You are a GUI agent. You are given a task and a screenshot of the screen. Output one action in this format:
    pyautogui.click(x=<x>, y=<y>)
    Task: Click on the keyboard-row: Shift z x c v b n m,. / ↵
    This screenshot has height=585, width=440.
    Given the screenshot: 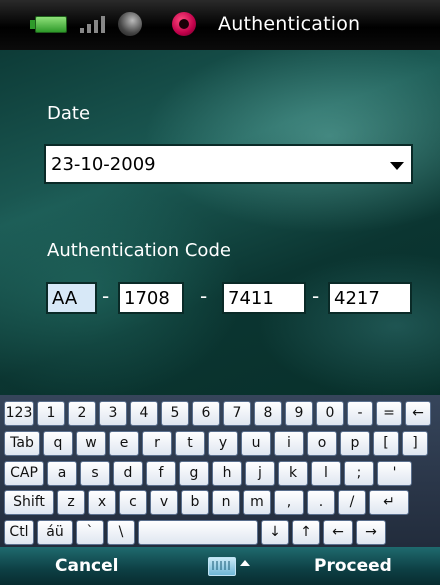 What is the action you would take?
    pyautogui.click(x=206, y=502)
    